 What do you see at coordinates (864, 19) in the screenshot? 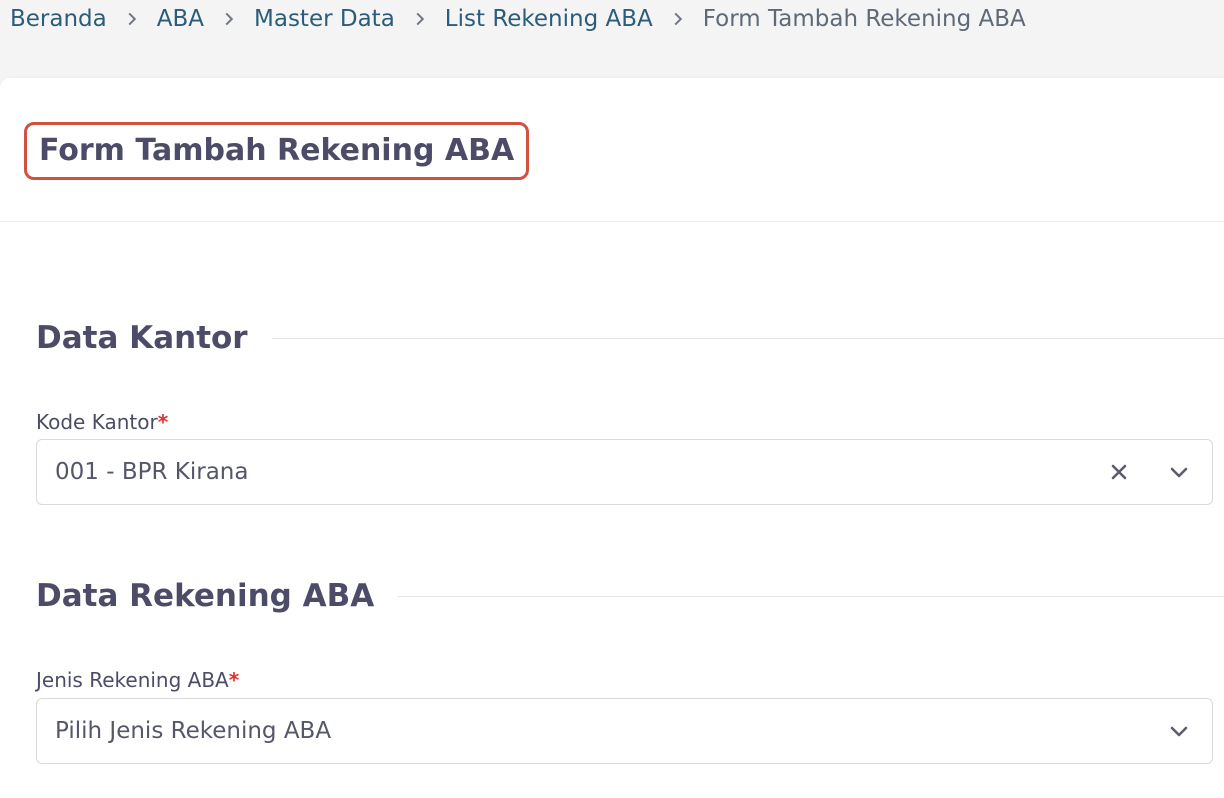
I see `breadcrumb-current: Form Tambah Rekening ABA` at bounding box center [864, 19].